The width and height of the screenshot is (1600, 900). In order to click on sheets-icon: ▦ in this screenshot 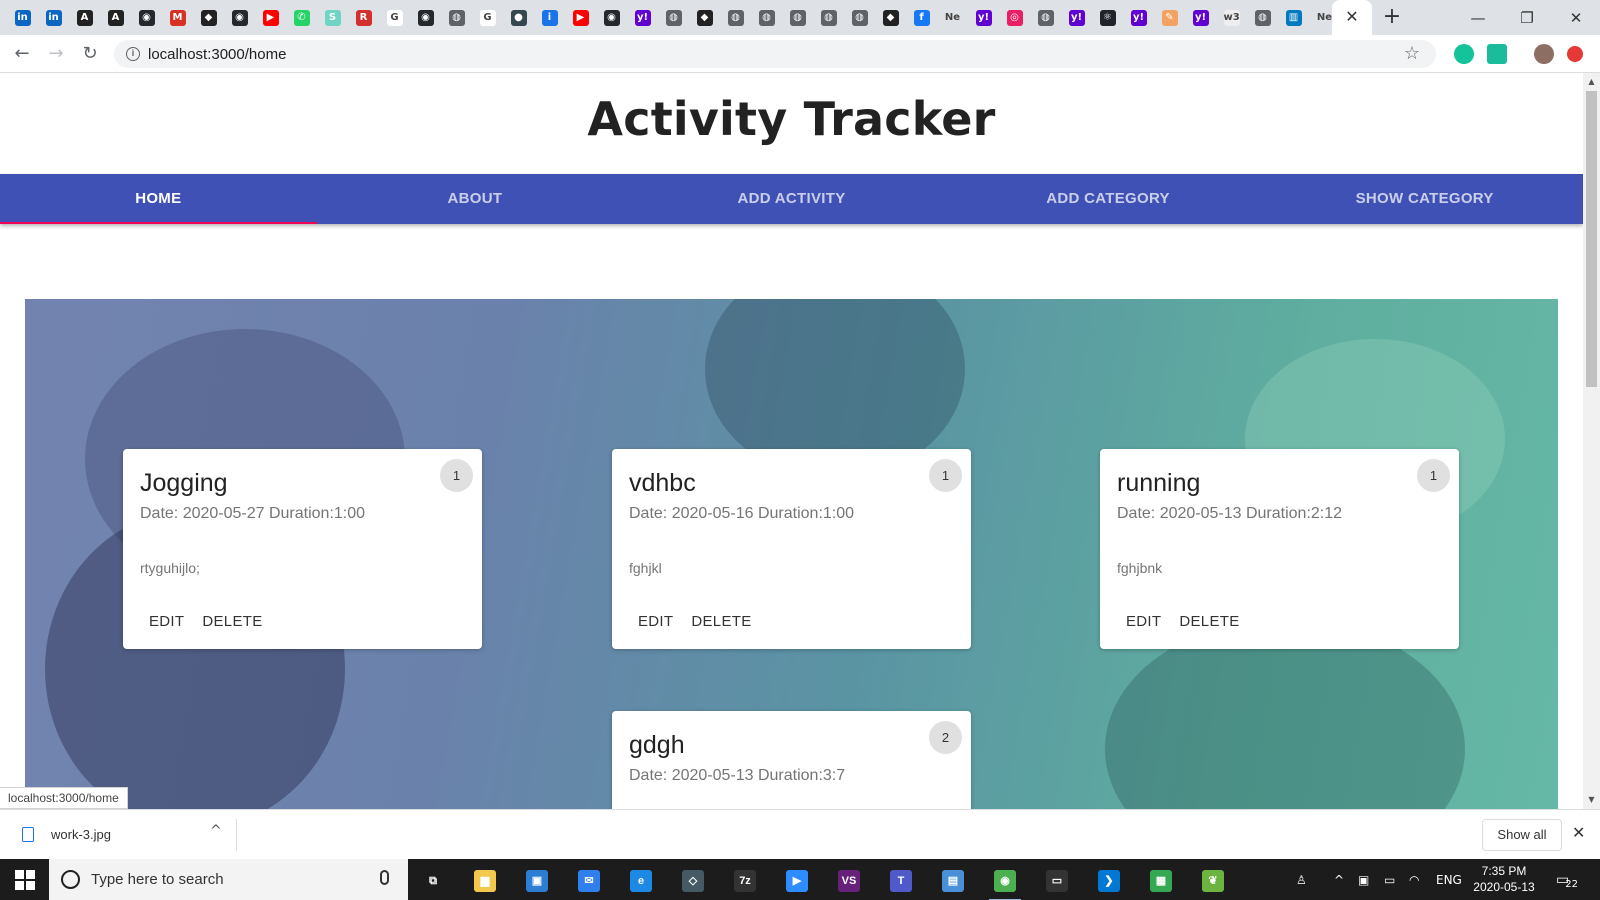, I will do `click(1161, 880)`.